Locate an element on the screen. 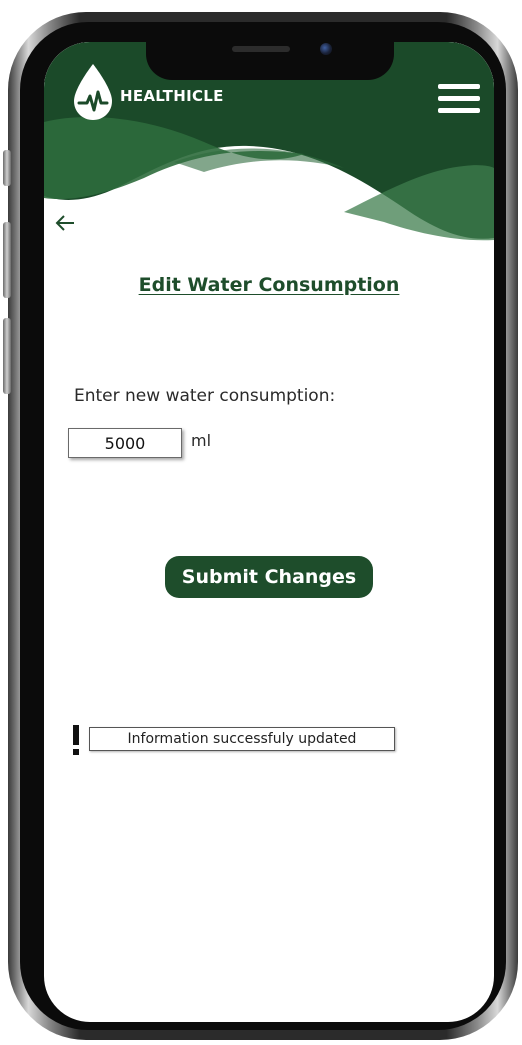 The image size is (522, 1045). speaker-grille is located at coordinates (261, 49).